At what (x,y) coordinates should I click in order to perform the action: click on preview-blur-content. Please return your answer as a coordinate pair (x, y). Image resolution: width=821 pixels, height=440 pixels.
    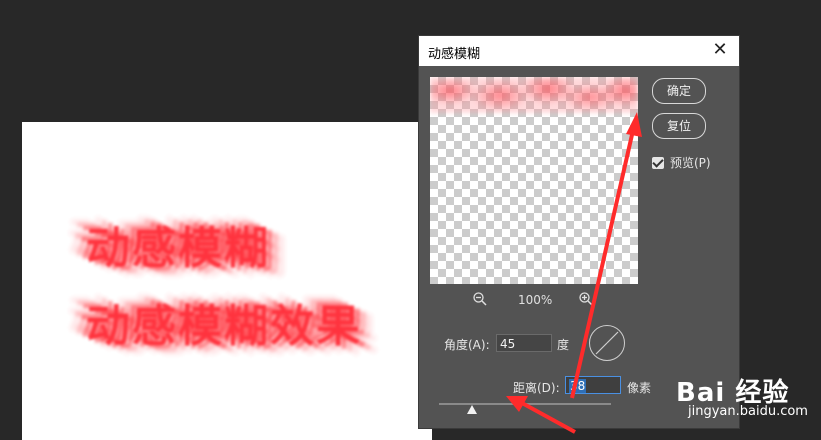
    Looking at the image, I should click on (534, 95).